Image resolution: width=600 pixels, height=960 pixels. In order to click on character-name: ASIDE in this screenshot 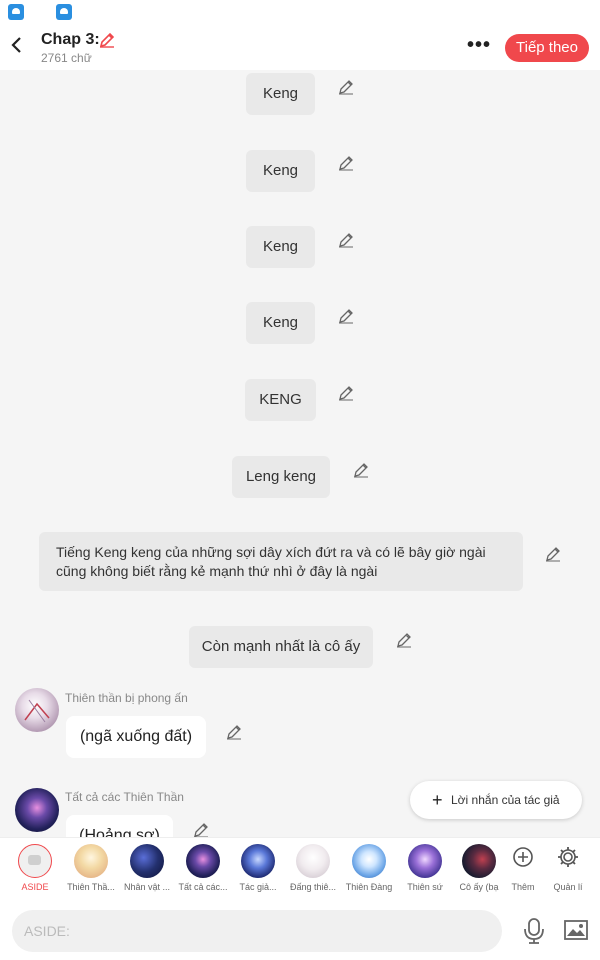, I will do `click(35, 887)`.